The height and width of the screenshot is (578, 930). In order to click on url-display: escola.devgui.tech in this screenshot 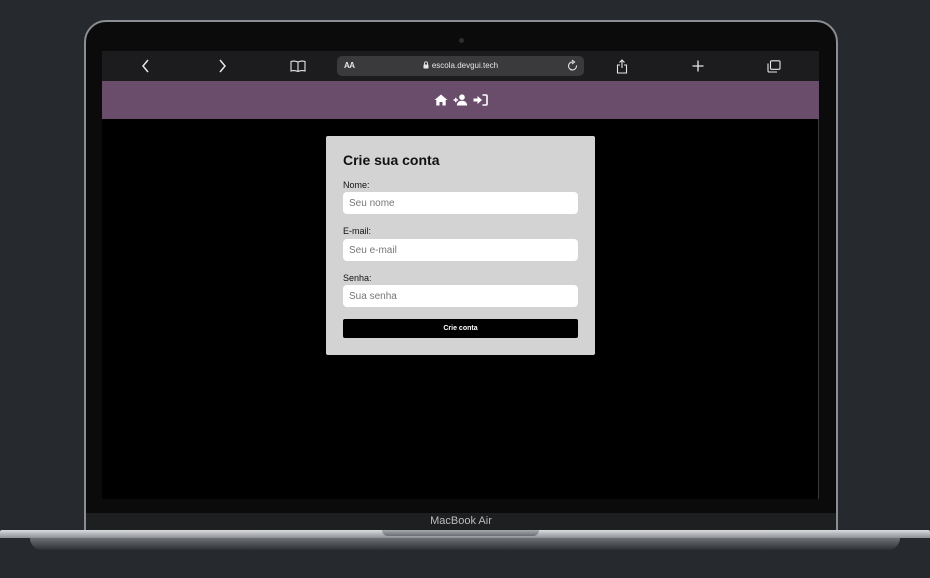, I will do `click(460, 65)`.